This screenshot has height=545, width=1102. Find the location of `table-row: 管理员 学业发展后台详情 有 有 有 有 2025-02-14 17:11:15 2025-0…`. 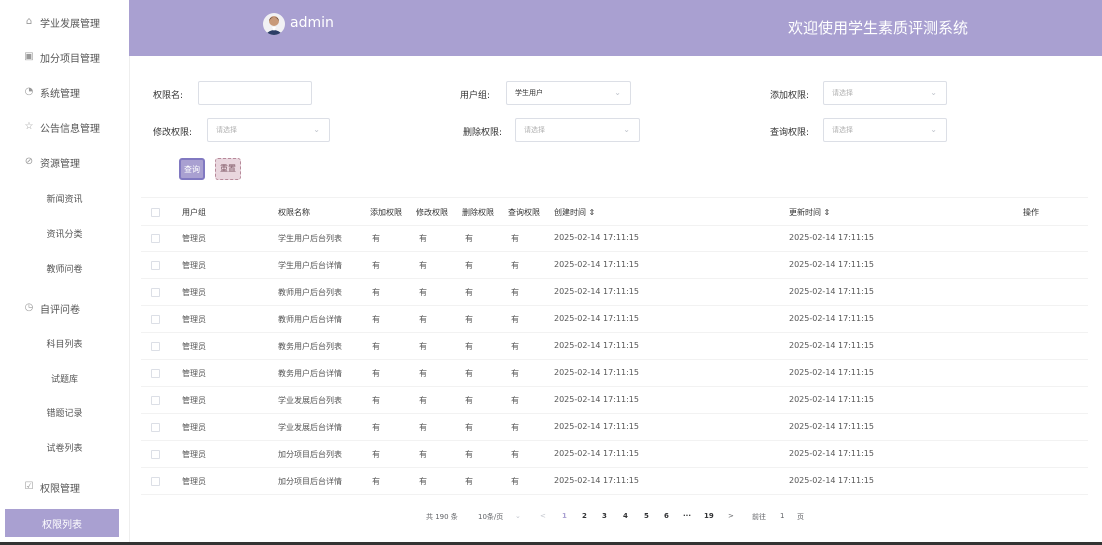

table-row: 管理员 学业发展后台详情 有 有 有 有 2025-02-14 17:11:15 2025-0… is located at coordinates (614, 427).